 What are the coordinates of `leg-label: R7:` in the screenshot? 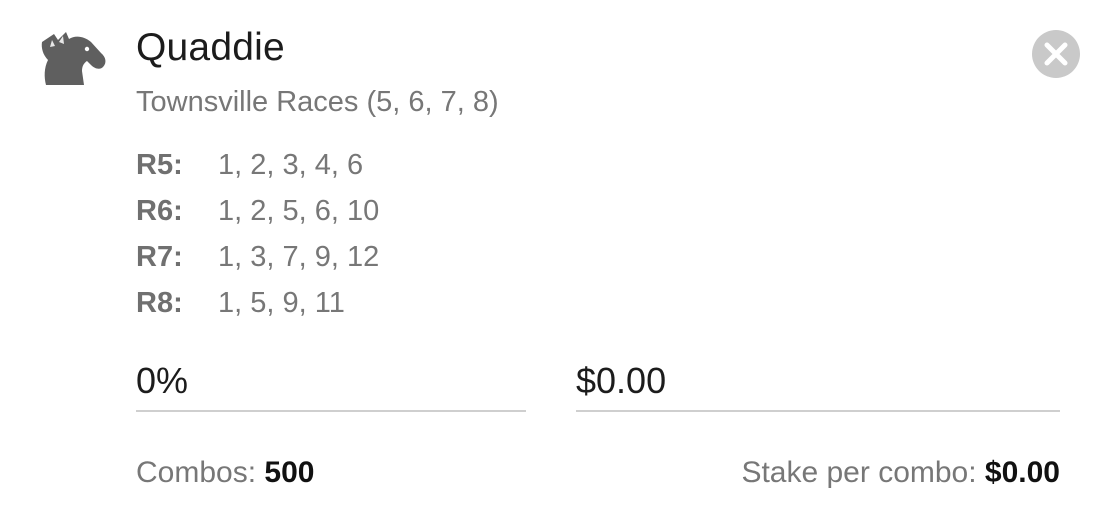 It's located at (159, 256).